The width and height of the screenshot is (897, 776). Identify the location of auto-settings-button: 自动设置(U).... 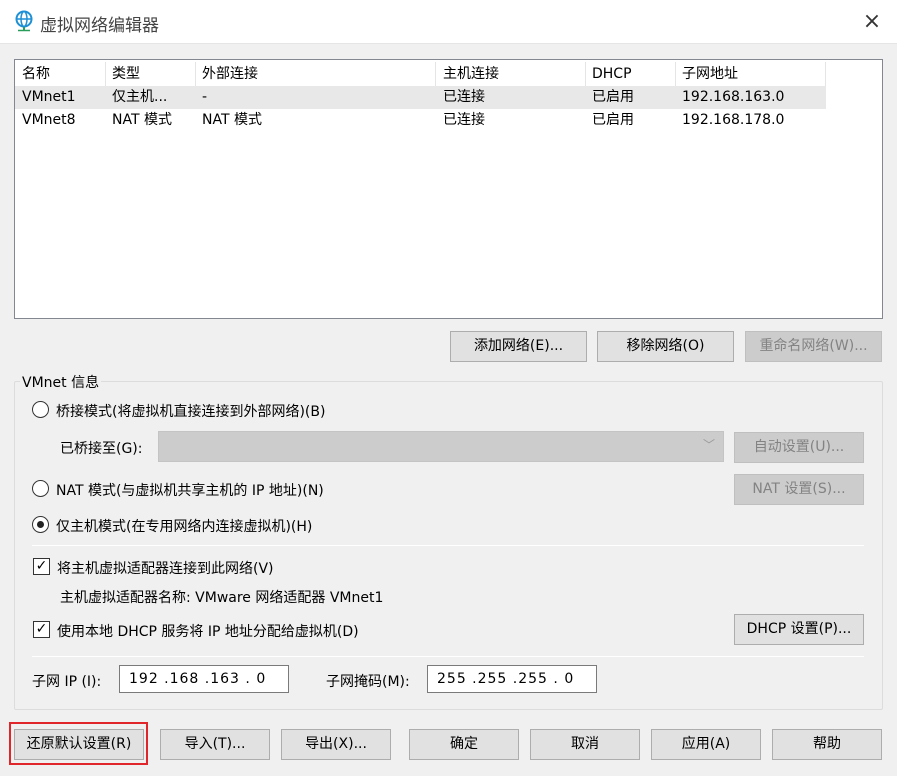
(799, 447).